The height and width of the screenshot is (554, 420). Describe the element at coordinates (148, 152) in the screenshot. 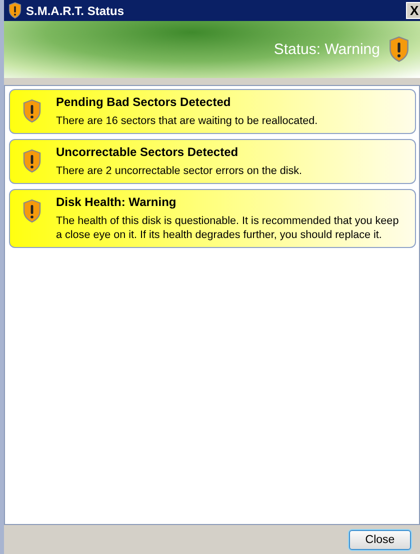

I see `alert-title: Uncorrectable Sectors Detected` at that location.